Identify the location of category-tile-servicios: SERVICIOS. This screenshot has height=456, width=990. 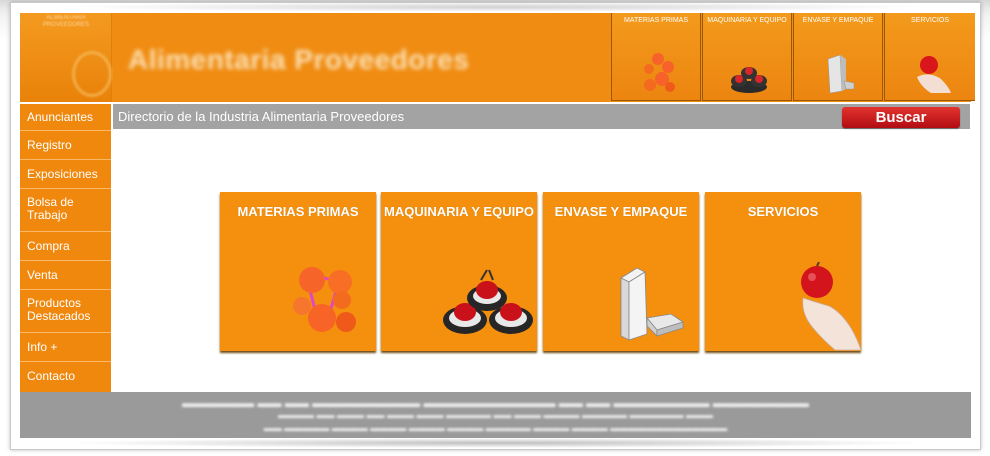
(783, 271).